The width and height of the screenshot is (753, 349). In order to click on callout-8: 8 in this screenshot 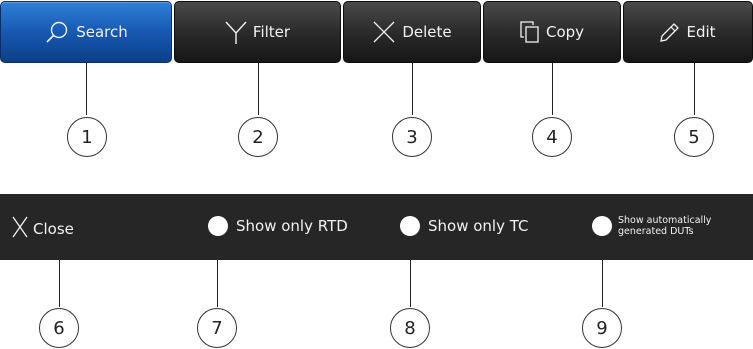, I will do `click(410, 328)`.